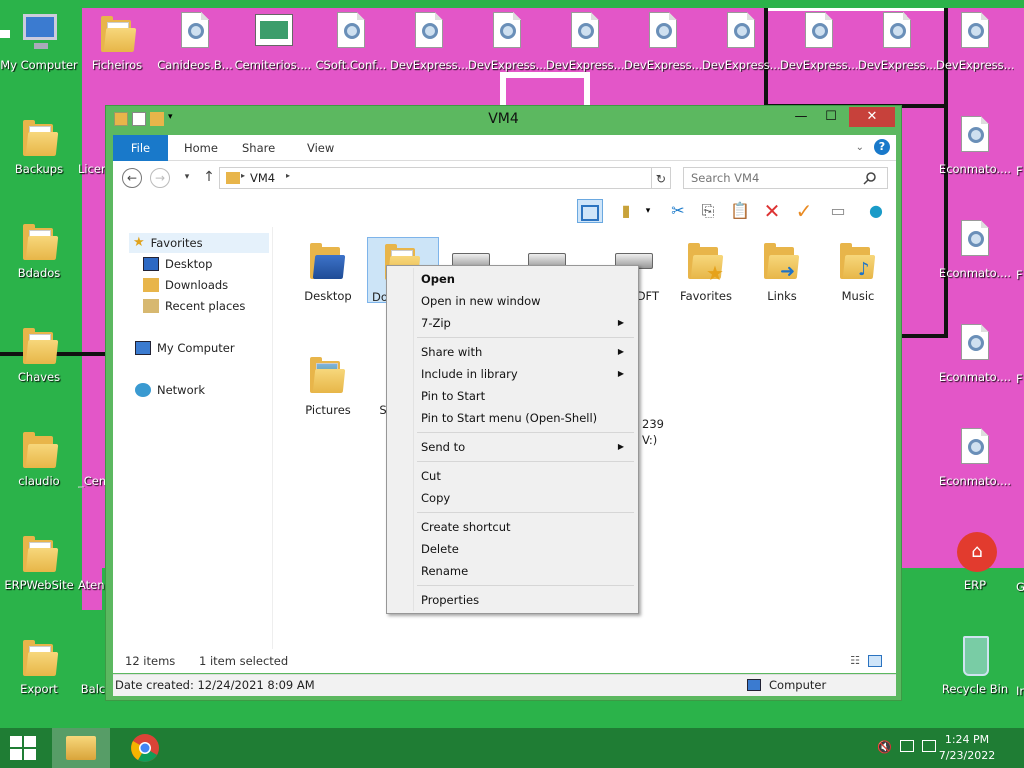 The image size is (1024, 768). Describe the element at coordinates (93, 145) in the screenshot. I see `desktop-icon-licen: Licen` at that location.